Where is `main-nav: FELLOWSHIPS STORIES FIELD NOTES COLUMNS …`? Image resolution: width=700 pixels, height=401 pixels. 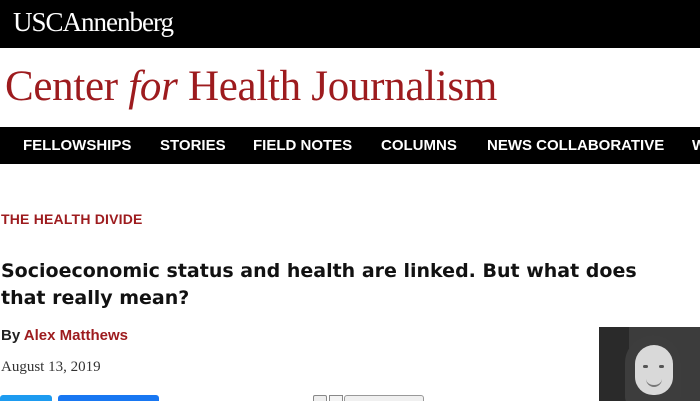
main-nav: FELLOWSHIPS STORIES FIELD NOTES COLUMNS … is located at coordinates (350, 145).